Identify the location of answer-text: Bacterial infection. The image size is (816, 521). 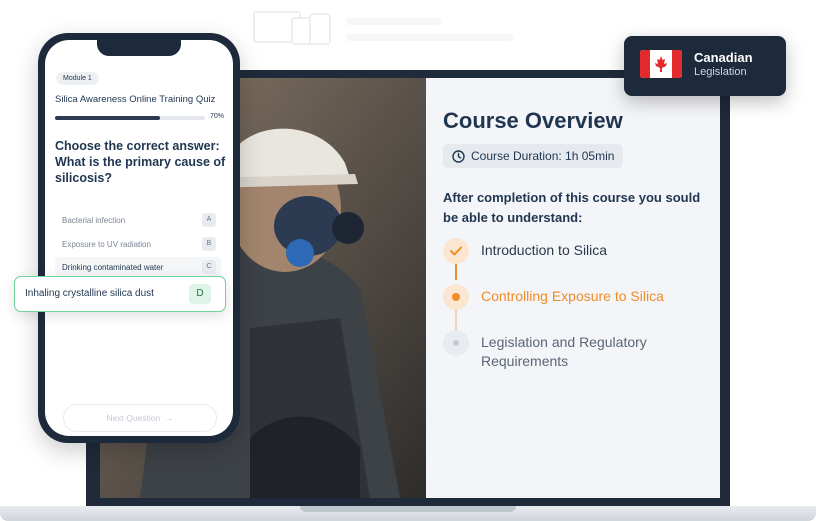
(94, 220).